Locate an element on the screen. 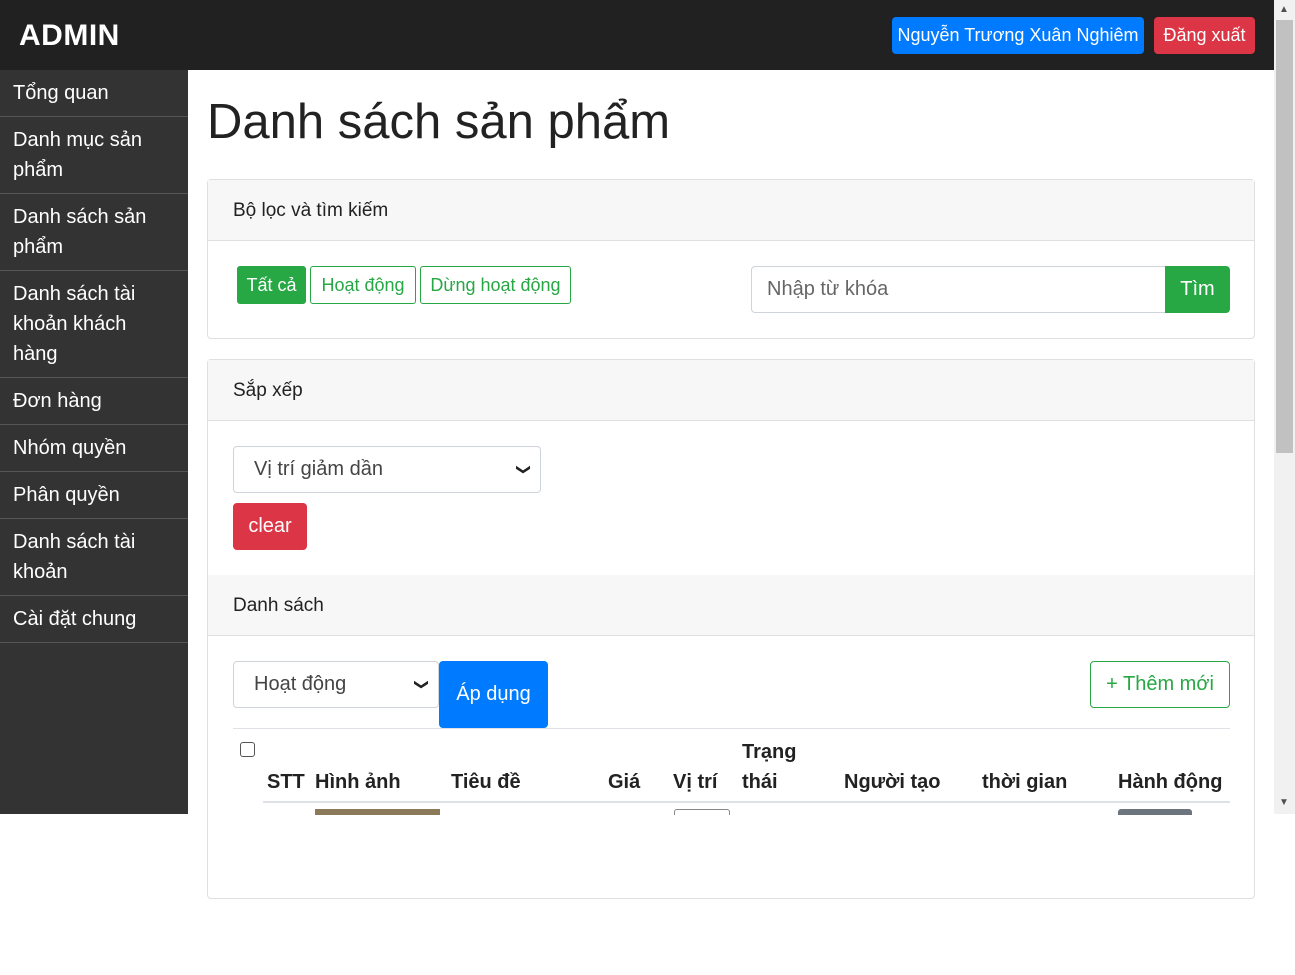  scrollbar: ▲ ▼ is located at coordinates (1284, 407).